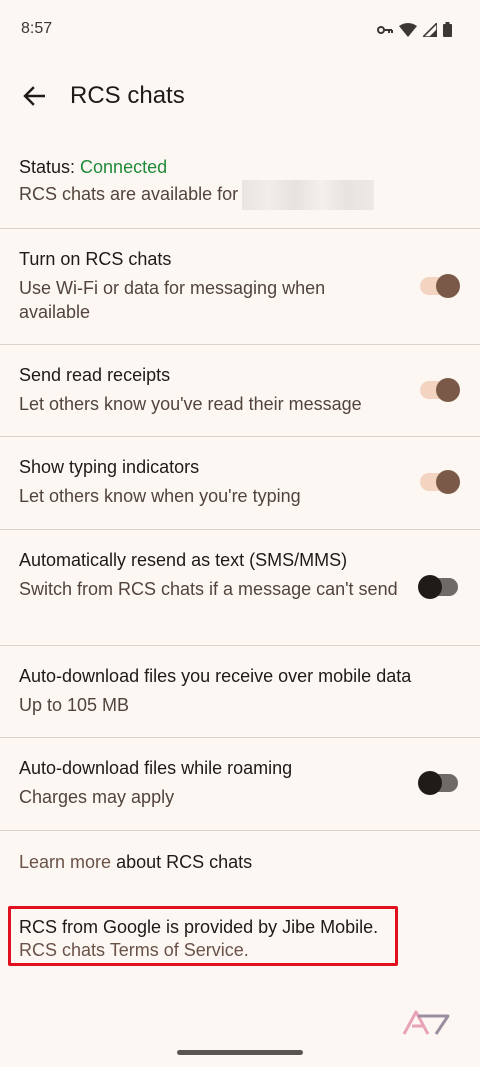  I want to click on status-label: Status:, so click(50, 167).